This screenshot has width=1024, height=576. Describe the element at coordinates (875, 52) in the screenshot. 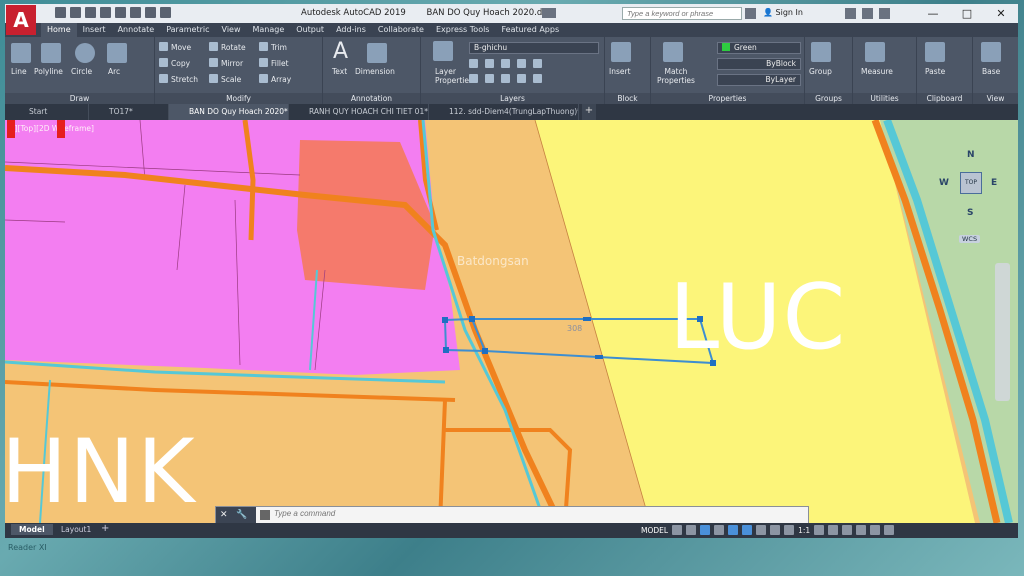

I see `measure-icon` at that location.